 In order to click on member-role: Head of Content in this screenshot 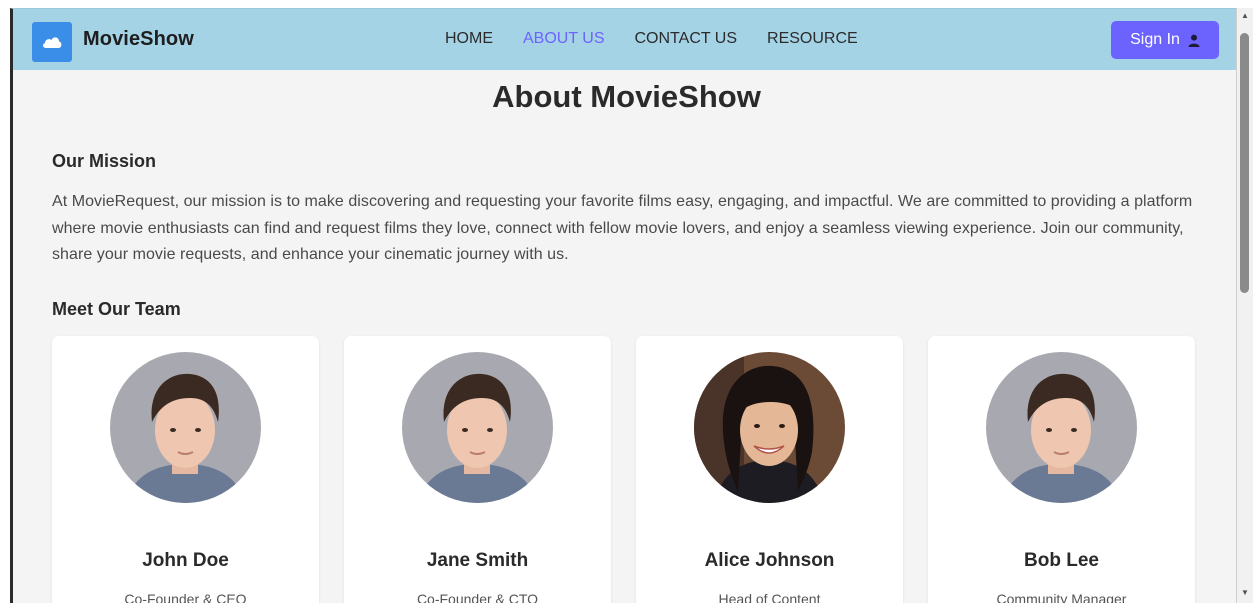, I will do `click(769, 597)`.